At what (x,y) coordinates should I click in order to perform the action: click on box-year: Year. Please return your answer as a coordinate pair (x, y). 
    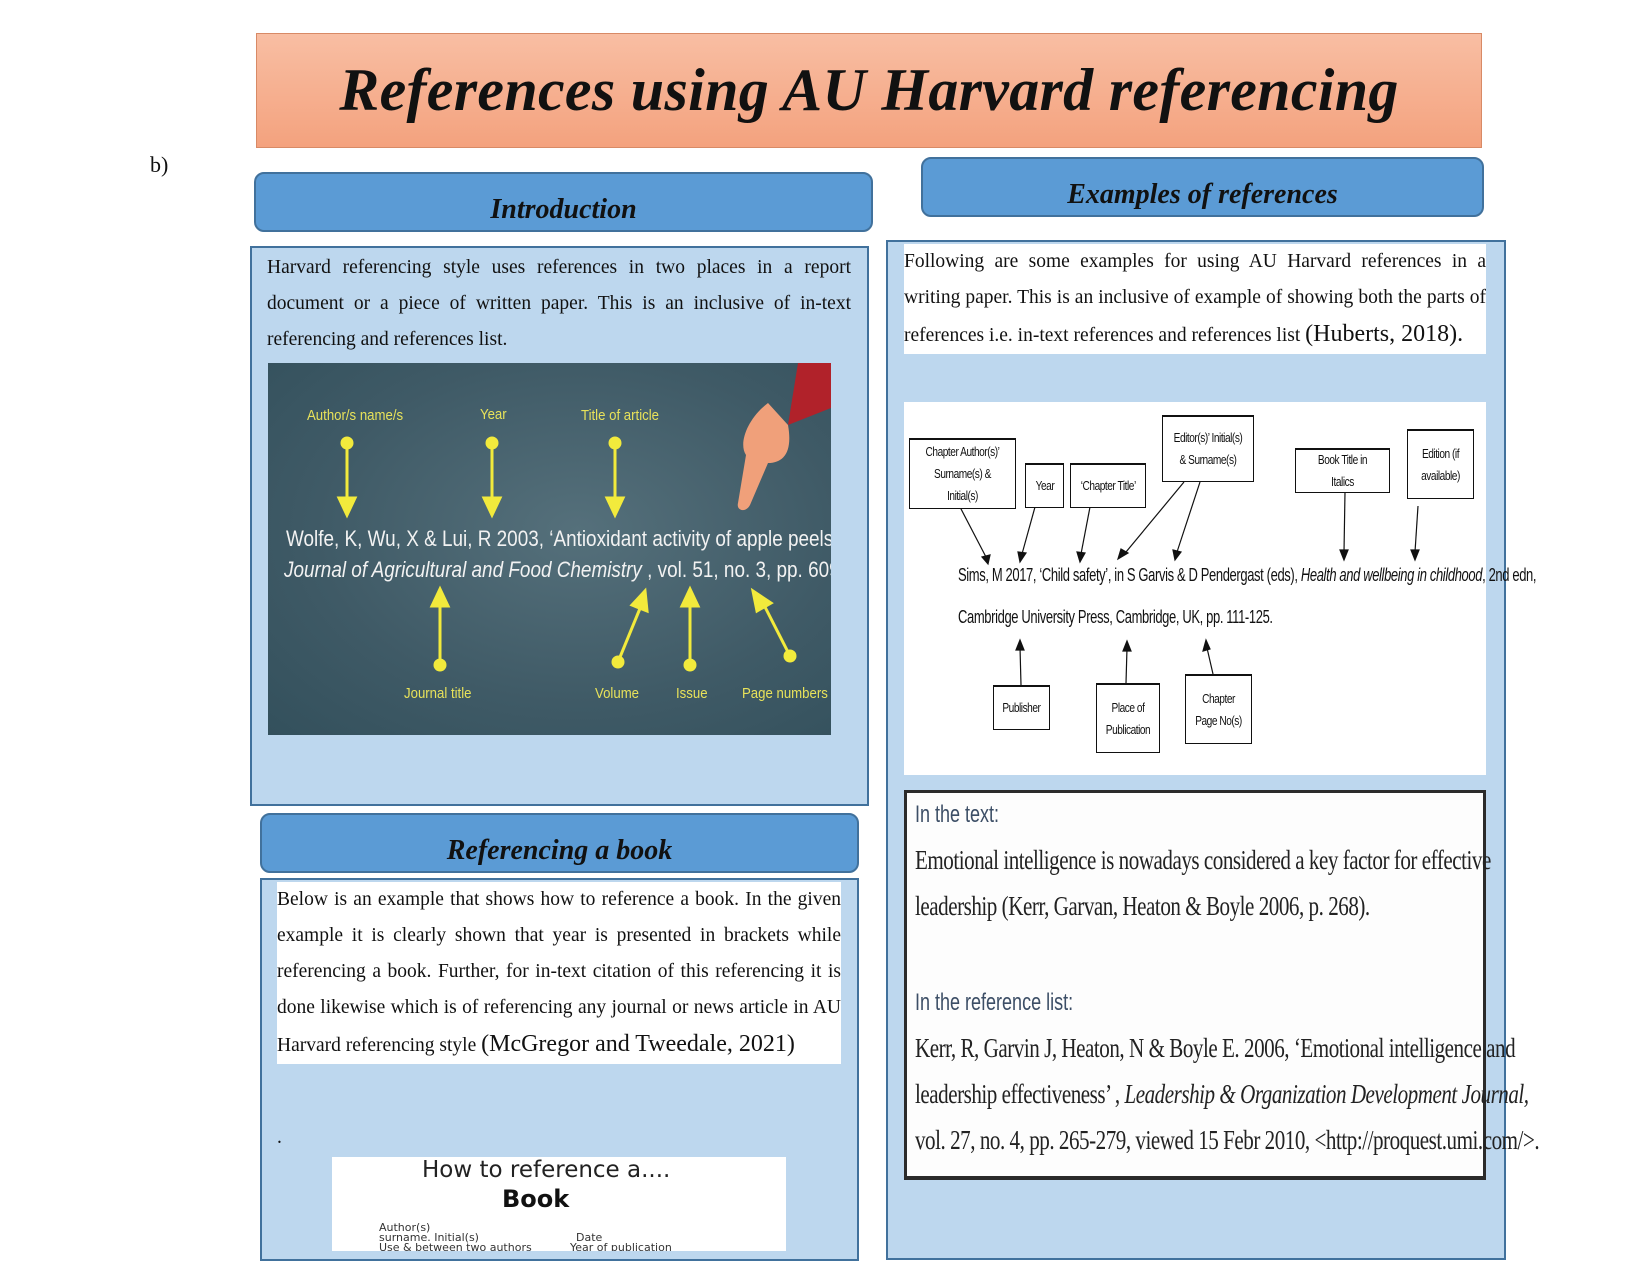
    Looking at the image, I should click on (1044, 485).